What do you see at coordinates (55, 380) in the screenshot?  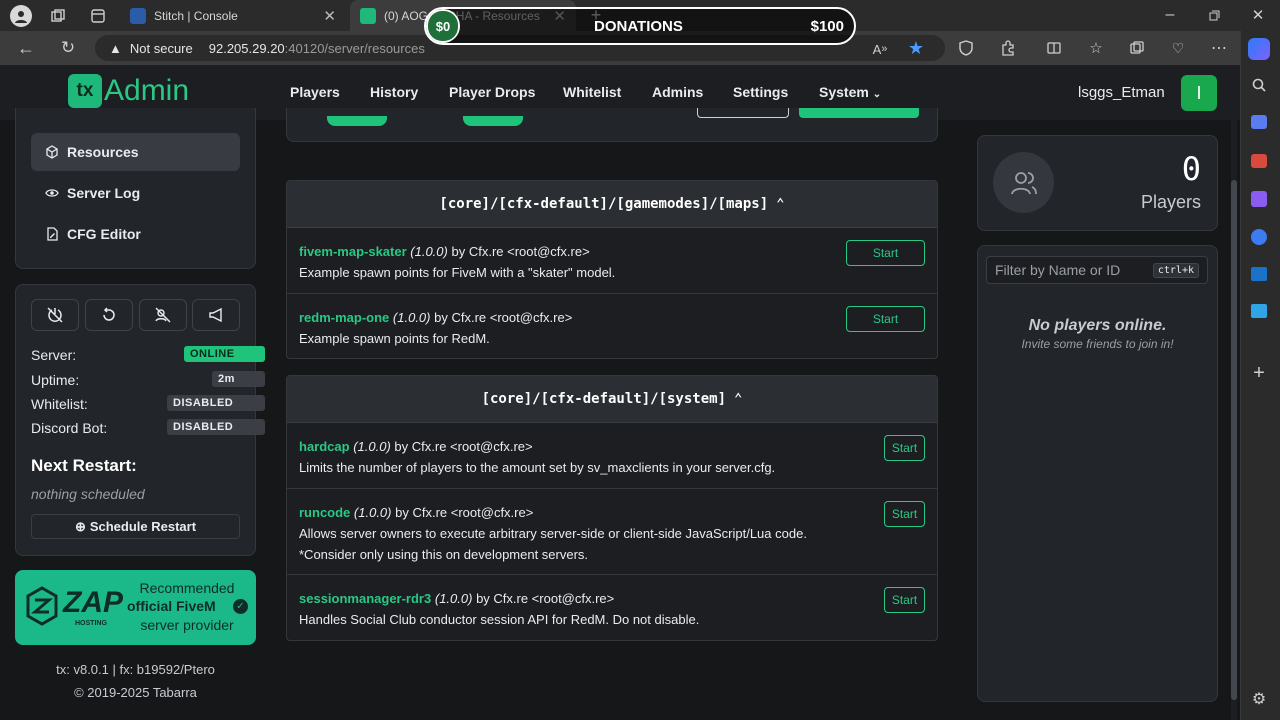 I see `status-uptime-label: Uptime:` at bounding box center [55, 380].